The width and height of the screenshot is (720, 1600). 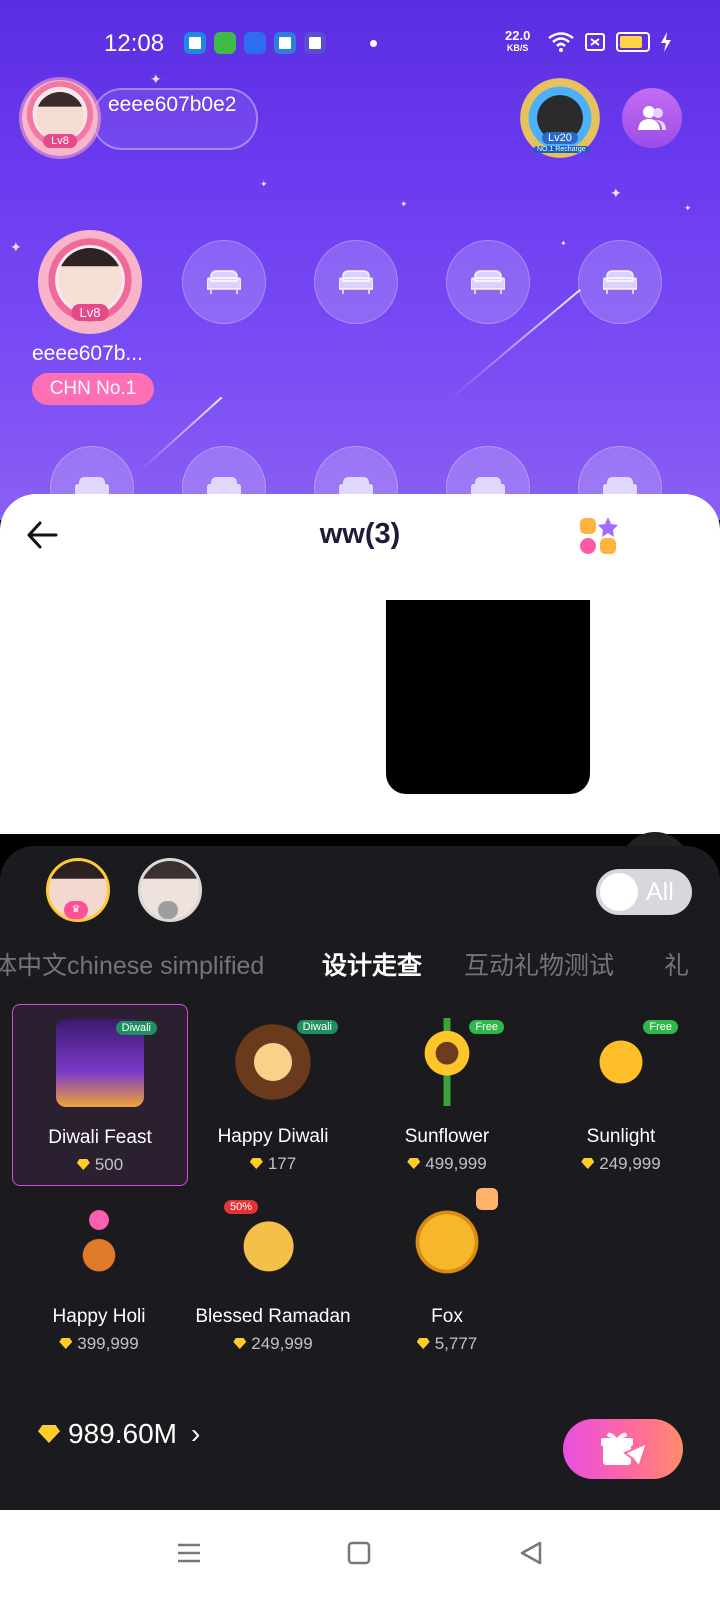 I want to click on online-users-button, so click(x=652, y=118).